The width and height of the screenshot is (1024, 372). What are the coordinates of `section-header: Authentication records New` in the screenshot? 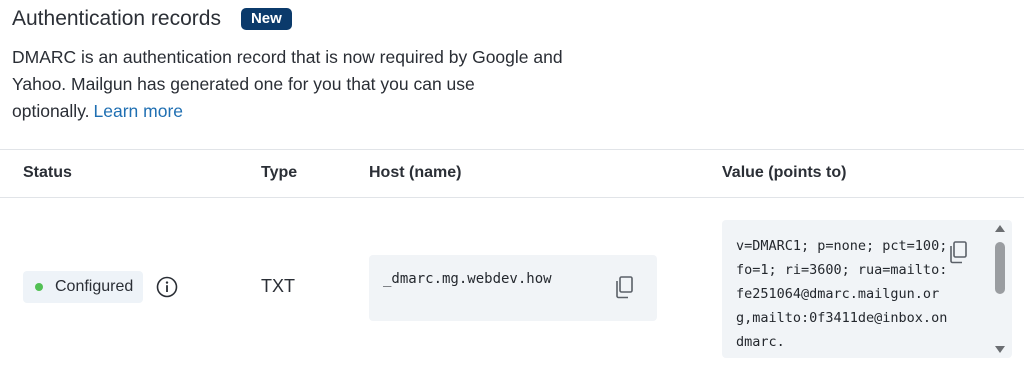 It's located at (152, 19).